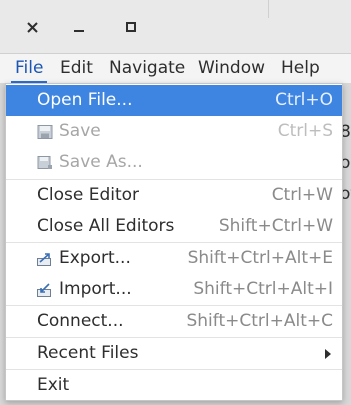 The width and height of the screenshot is (351, 405). What do you see at coordinates (174, 258) in the screenshot?
I see `menu-item-export: Export... Shift+Ctrl+Alt+E` at bounding box center [174, 258].